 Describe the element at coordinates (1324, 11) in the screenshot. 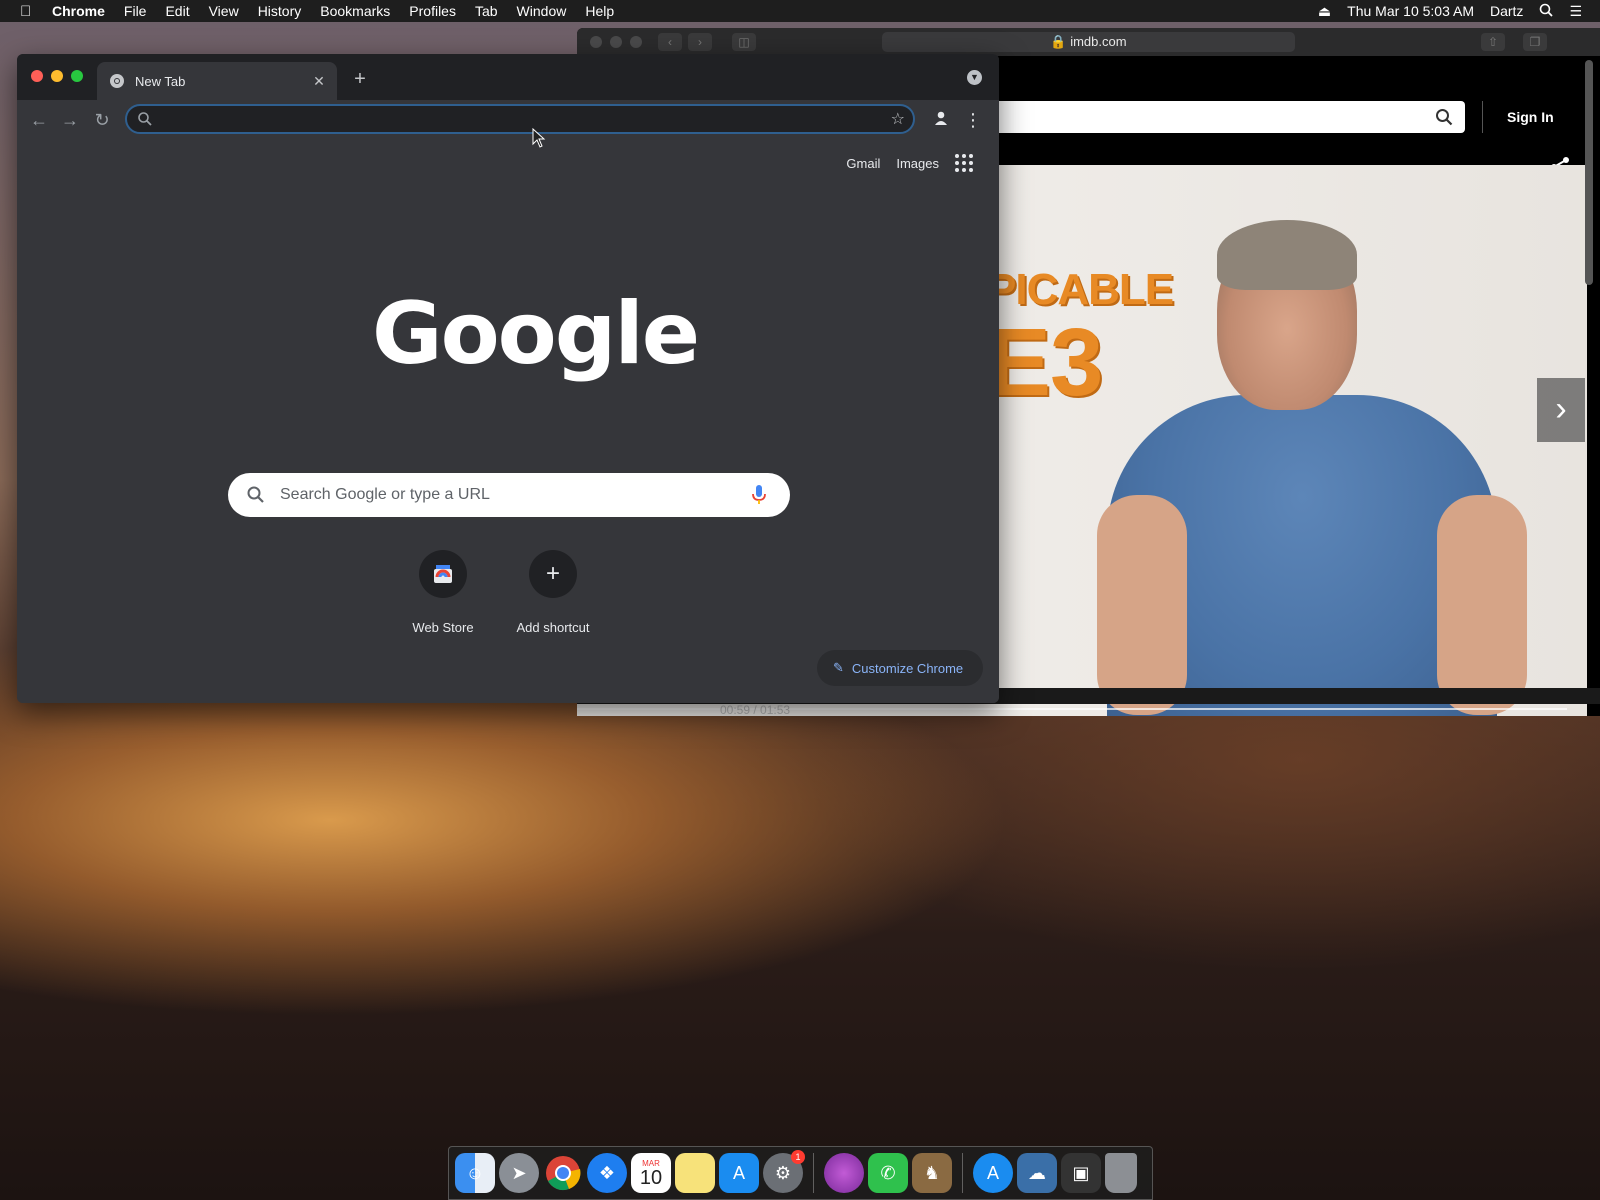

I see `eject-icon: ⏏` at that location.